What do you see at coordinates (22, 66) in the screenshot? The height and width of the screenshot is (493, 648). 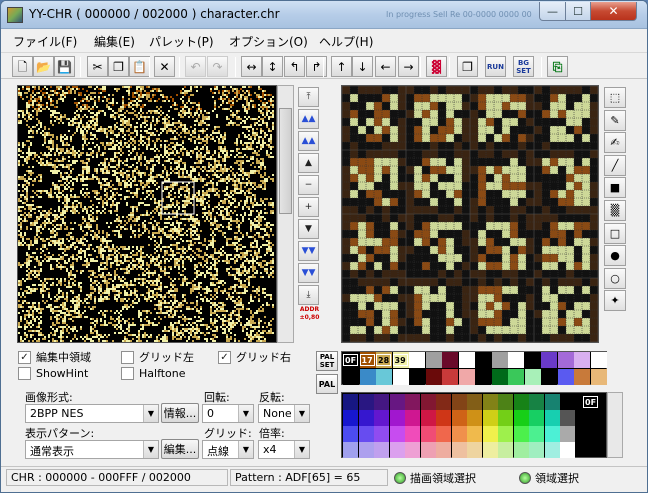 I see `new-icon: 🗋` at bounding box center [22, 66].